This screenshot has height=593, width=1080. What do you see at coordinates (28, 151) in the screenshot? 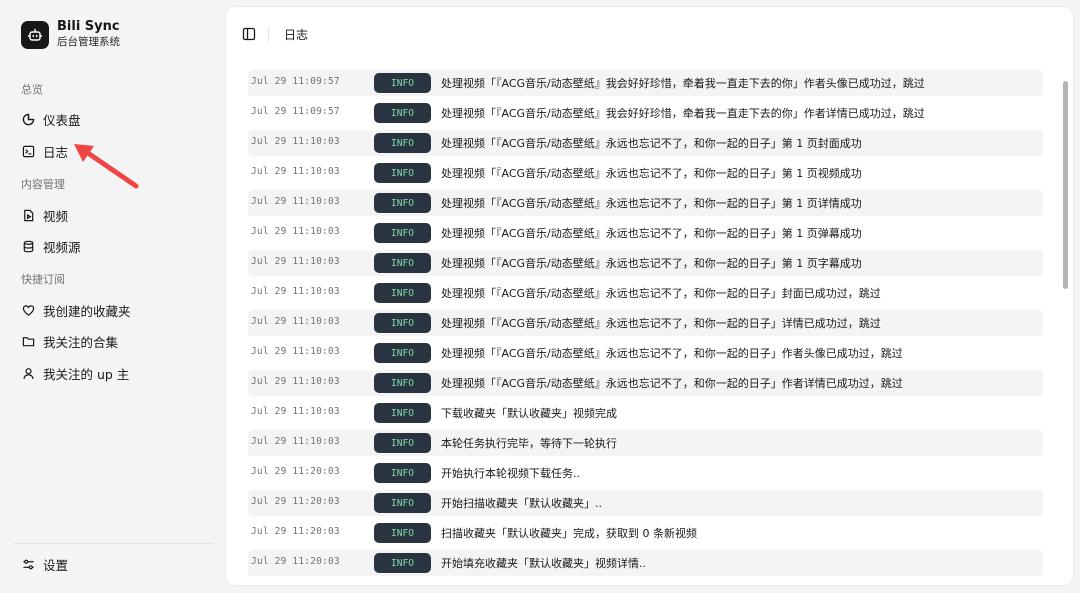
I see `terminal-icon` at bounding box center [28, 151].